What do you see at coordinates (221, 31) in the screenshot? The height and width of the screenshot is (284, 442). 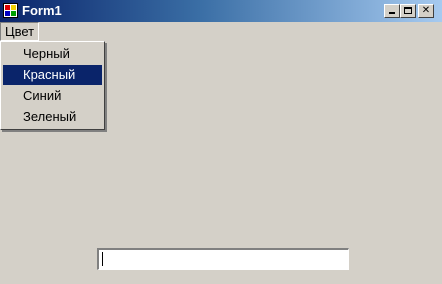 I see `menu-bar: Цвет` at bounding box center [221, 31].